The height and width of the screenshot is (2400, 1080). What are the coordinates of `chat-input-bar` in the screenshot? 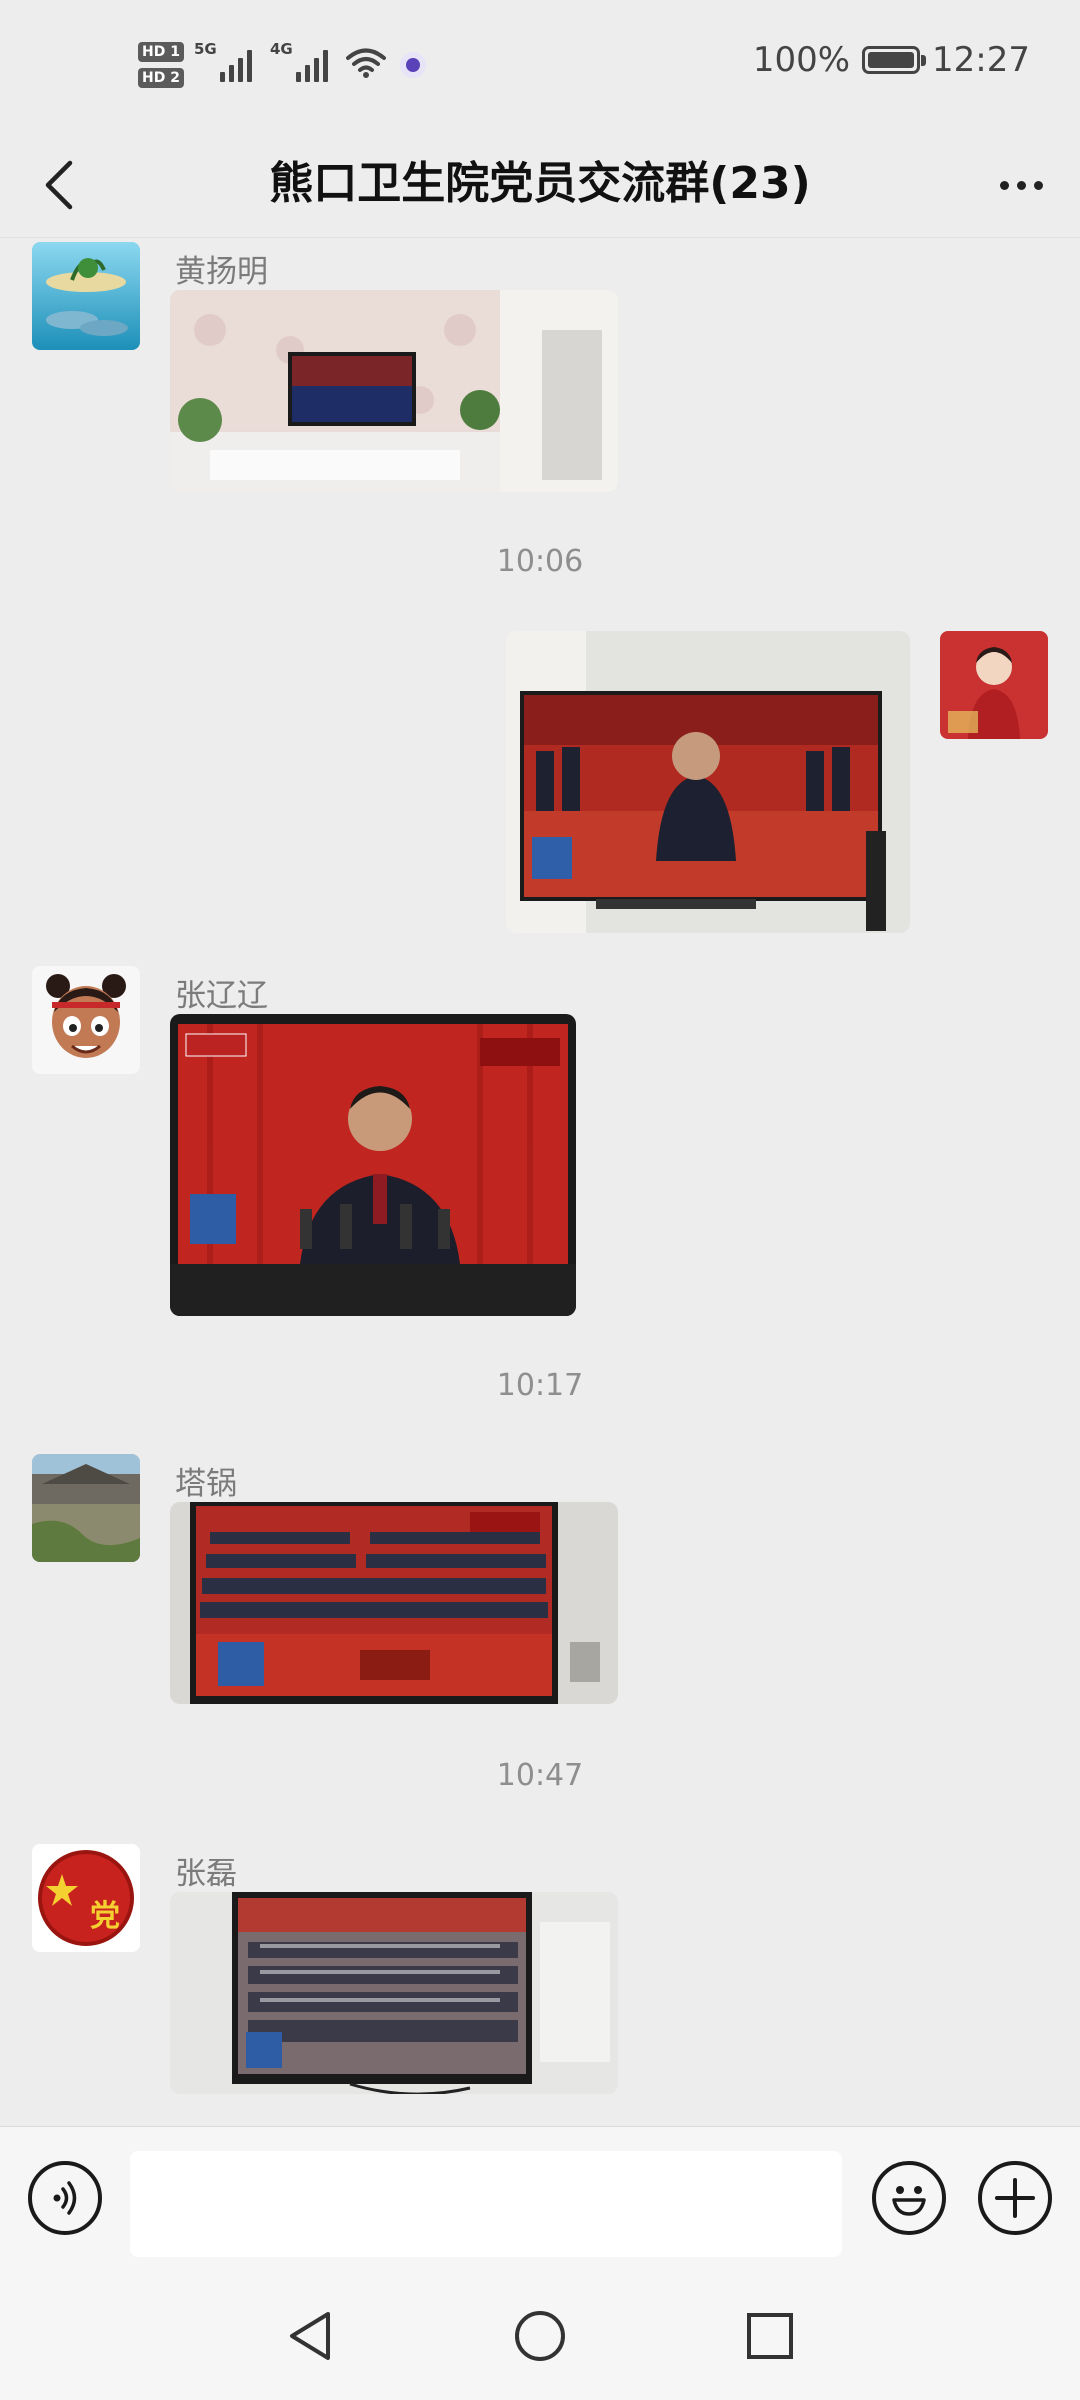 It's located at (540, 2197).